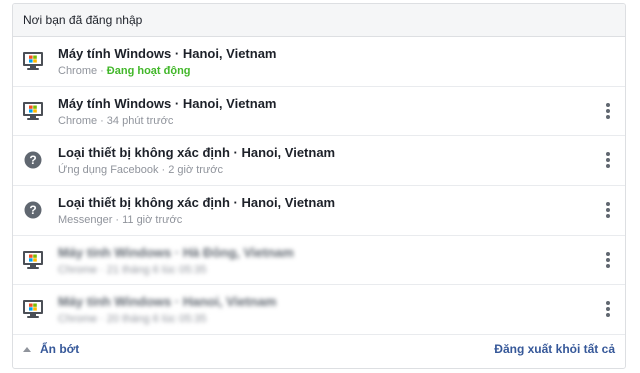  What do you see at coordinates (27, 349) in the screenshot?
I see `triangle-up-icon` at bounding box center [27, 349].